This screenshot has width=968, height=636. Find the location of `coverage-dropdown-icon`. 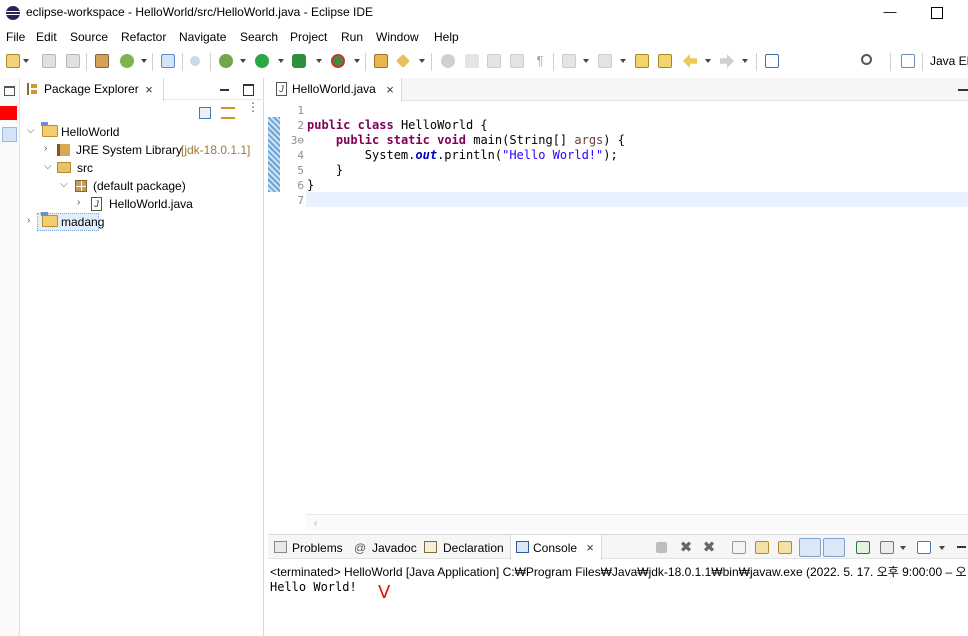

coverage-dropdown-icon is located at coordinates (319, 61).